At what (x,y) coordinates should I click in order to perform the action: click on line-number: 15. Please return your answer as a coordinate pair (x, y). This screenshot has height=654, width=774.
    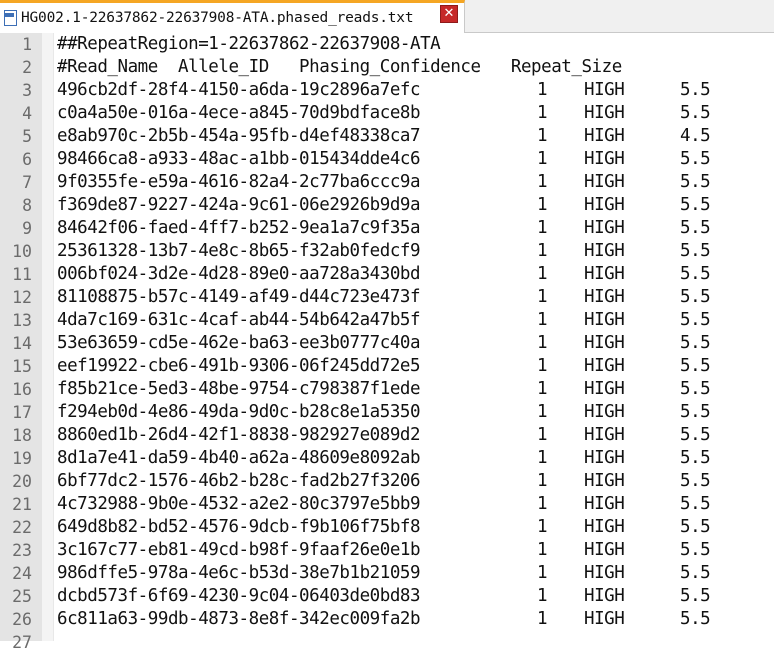
    Looking at the image, I should click on (22, 366).